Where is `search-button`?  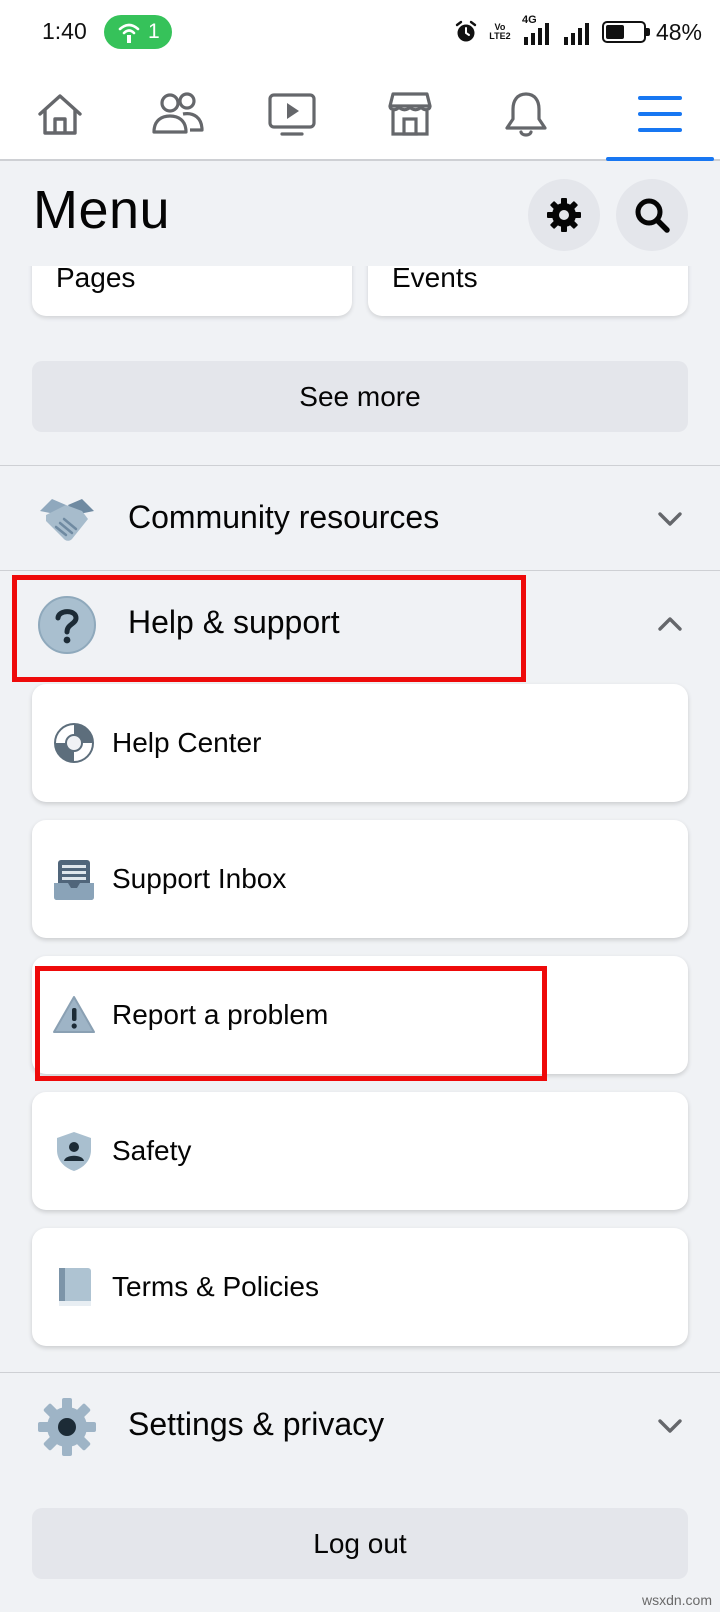
search-button is located at coordinates (652, 215).